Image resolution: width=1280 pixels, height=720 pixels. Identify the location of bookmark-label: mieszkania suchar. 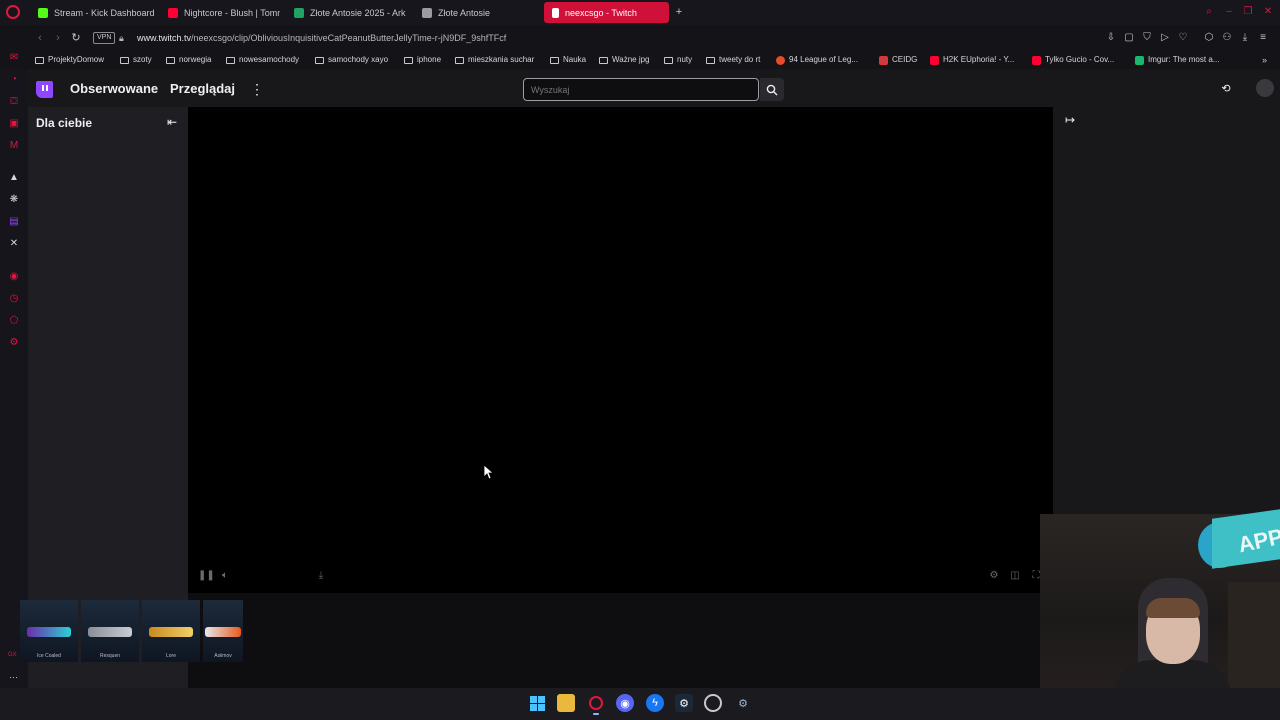
(501, 59).